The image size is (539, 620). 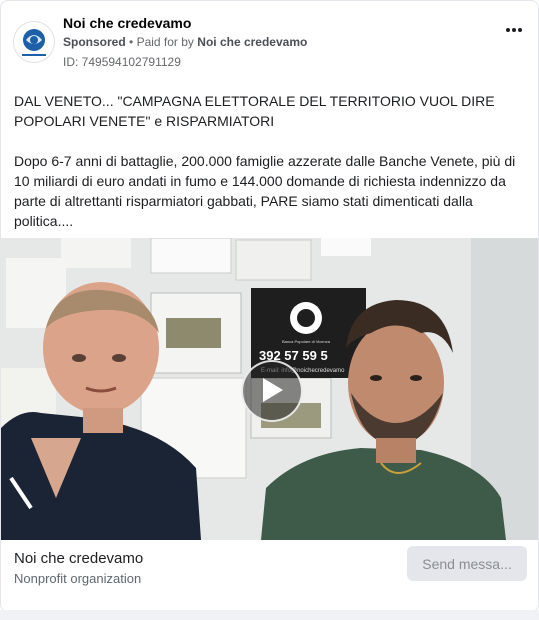 I want to click on logo-icon, so click(x=34, y=42).